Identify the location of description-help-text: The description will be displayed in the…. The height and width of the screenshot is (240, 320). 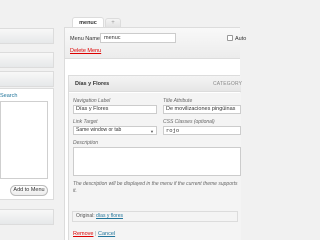
(155, 187).